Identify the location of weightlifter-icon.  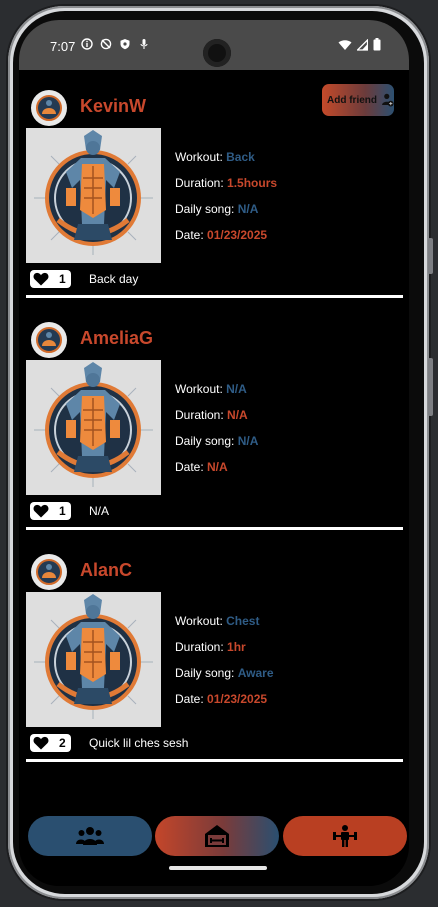
(345, 836).